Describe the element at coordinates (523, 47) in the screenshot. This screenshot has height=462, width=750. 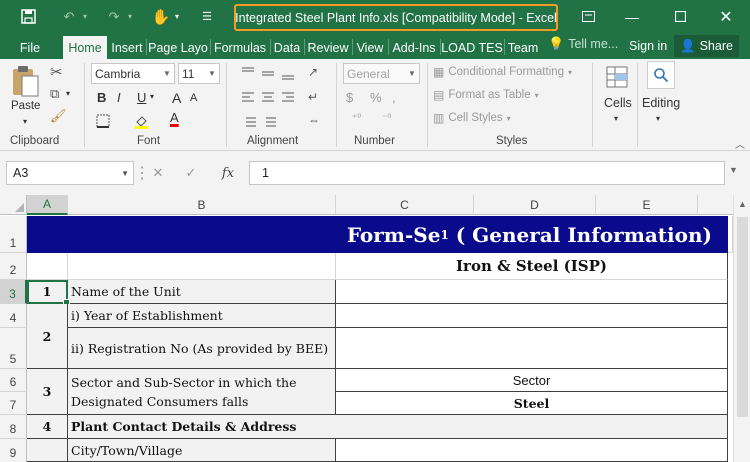
I see `tab-team: Team` at that location.